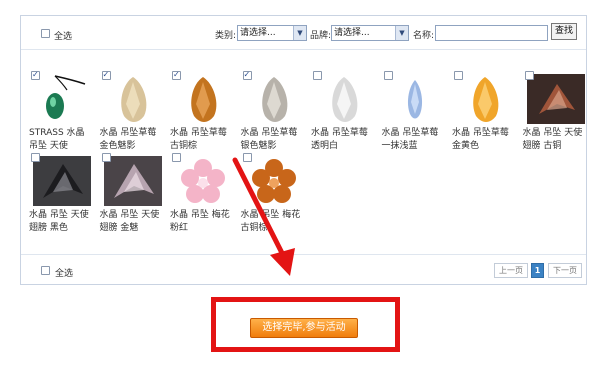 The height and width of the screenshot is (379, 608). What do you see at coordinates (270, 221) in the screenshot?
I see `product-name: 水晶 吊坠 梅花 古铜棕` at bounding box center [270, 221].